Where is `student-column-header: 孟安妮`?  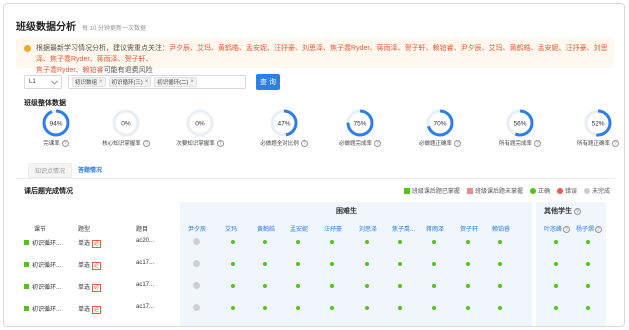
student-column-header: 孟安妮 is located at coordinates (299, 228).